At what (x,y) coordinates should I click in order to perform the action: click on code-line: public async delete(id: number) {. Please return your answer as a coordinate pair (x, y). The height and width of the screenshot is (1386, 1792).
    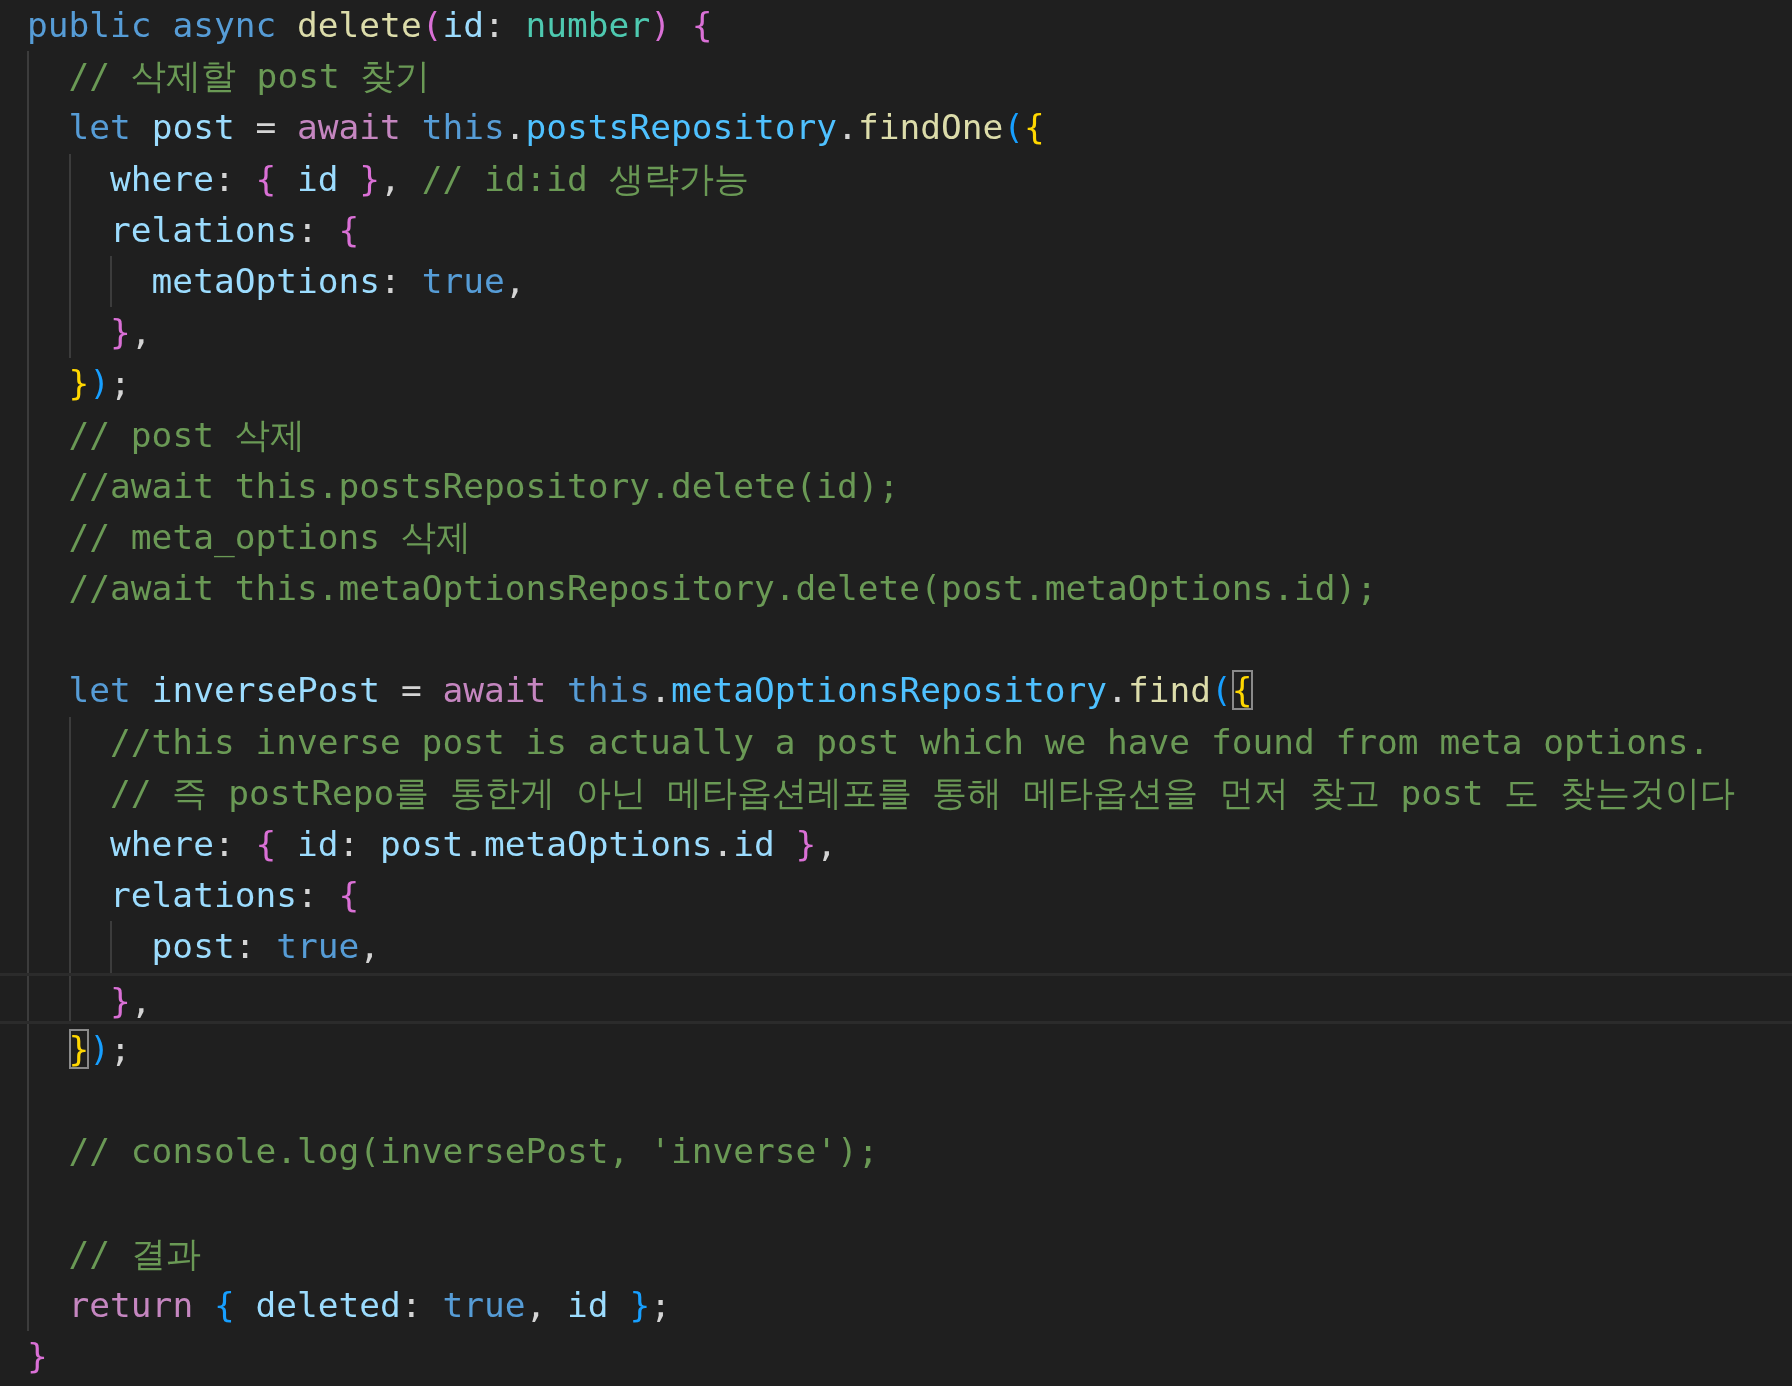
    Looking at the image, I should click on (370, 25).